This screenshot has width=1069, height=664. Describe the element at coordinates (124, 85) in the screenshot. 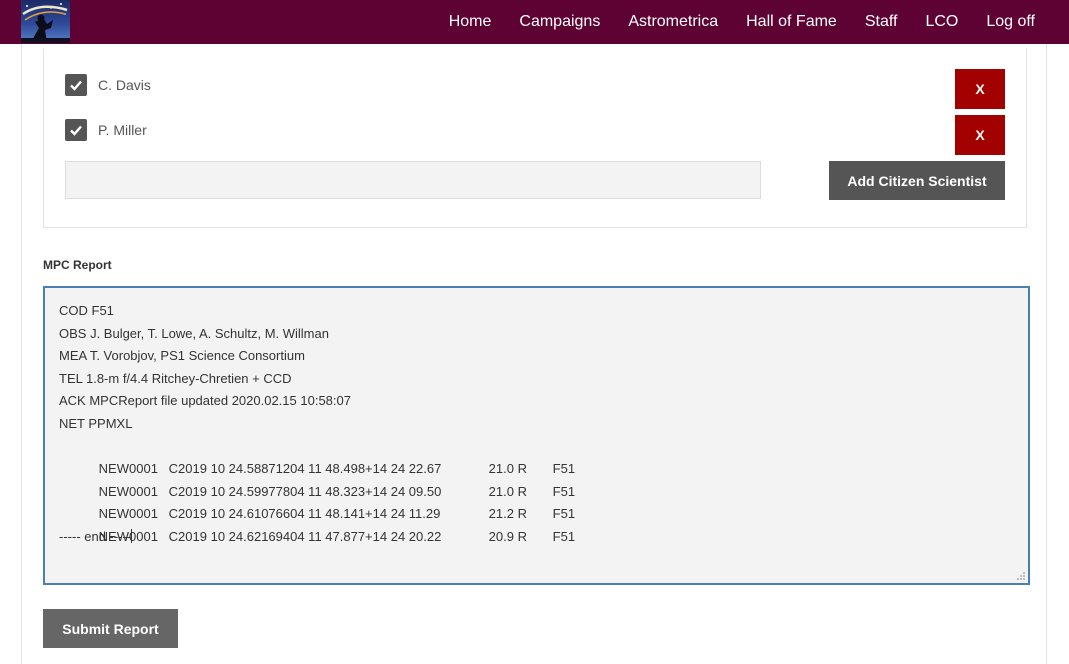

I see `scientist-name: C. Davis` at that location.